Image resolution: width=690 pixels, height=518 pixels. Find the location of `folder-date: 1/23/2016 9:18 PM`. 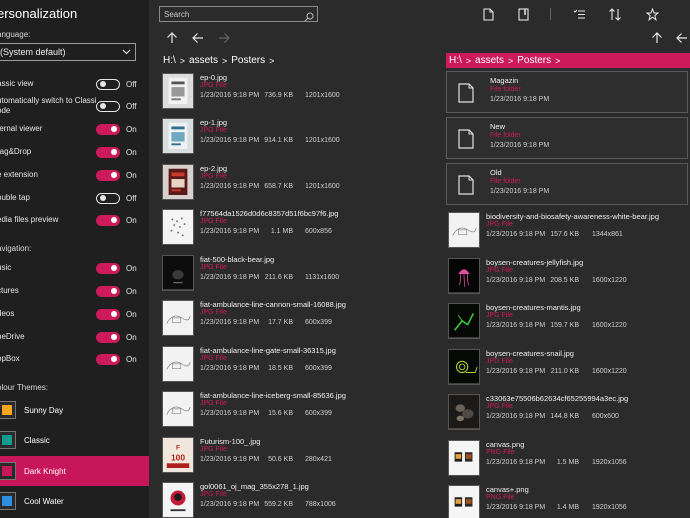

folder-date: 1/23/2016 9:18 PM is located at coordinates (520, 191).